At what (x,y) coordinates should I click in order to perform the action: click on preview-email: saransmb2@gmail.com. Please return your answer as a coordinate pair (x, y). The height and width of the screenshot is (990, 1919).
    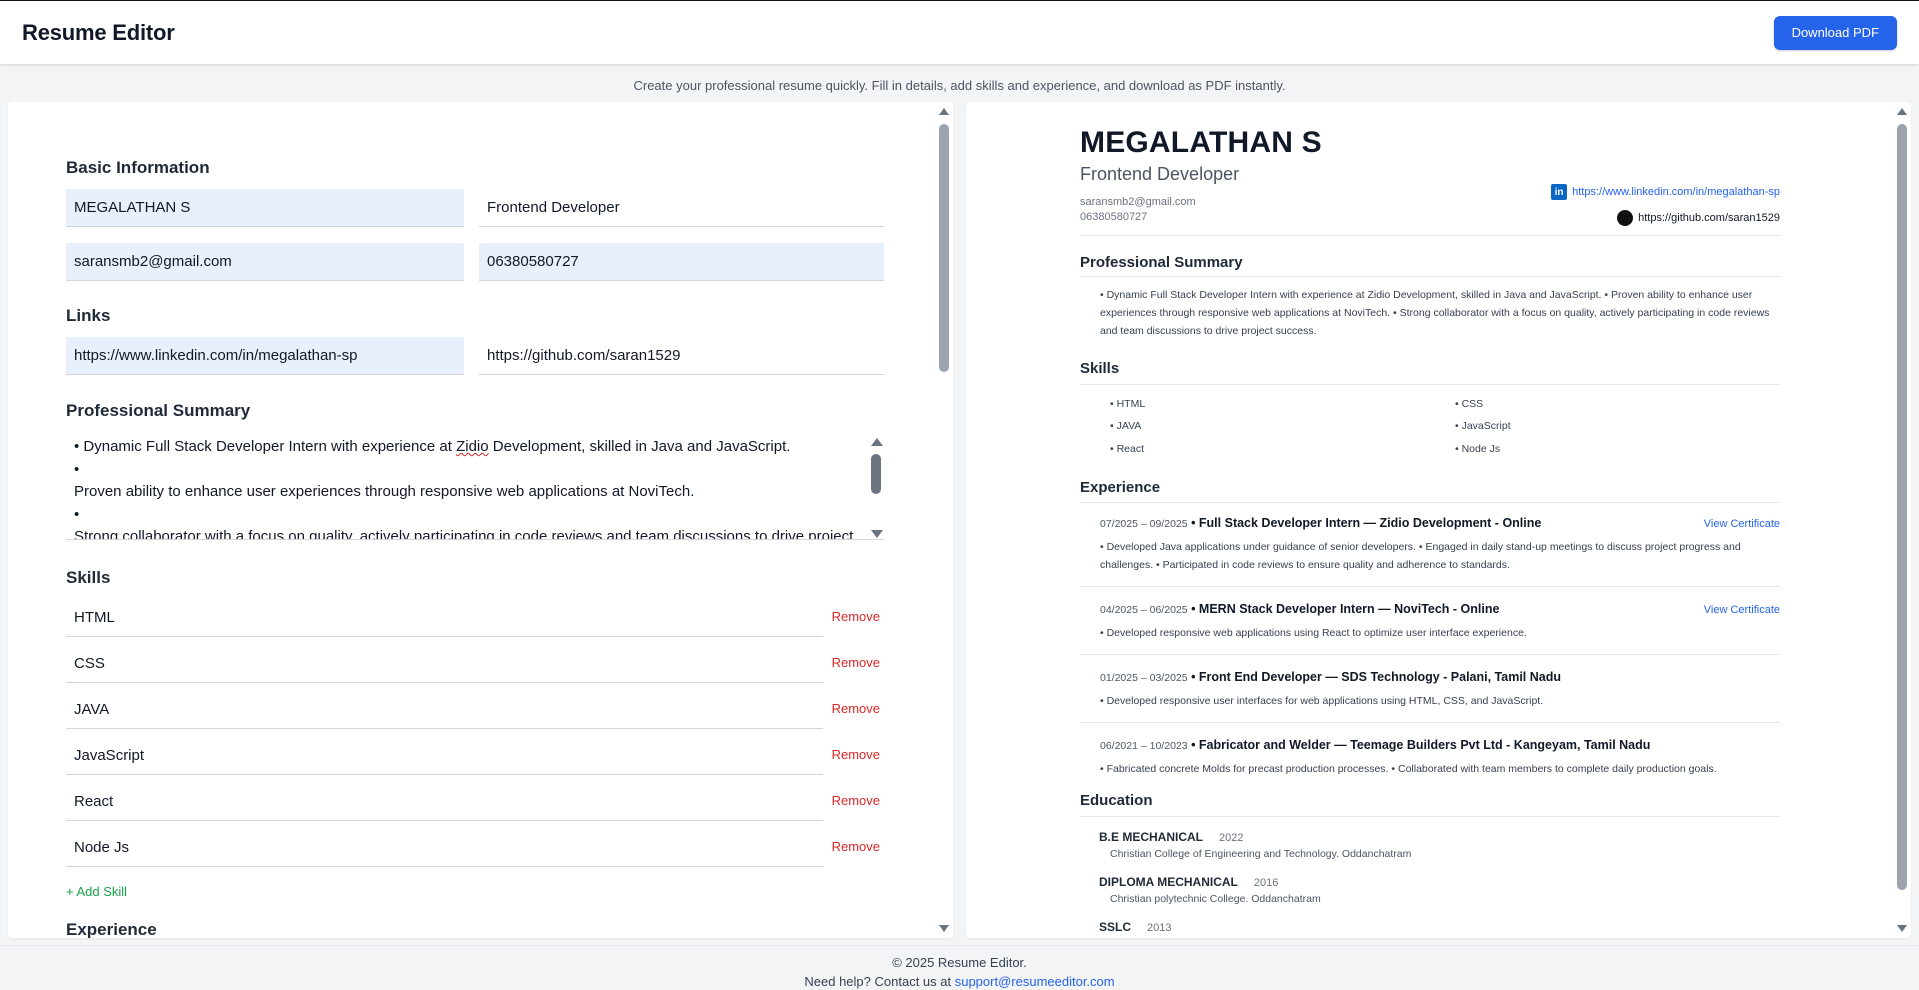
    Looking at the image, I should click on (1138, 202).